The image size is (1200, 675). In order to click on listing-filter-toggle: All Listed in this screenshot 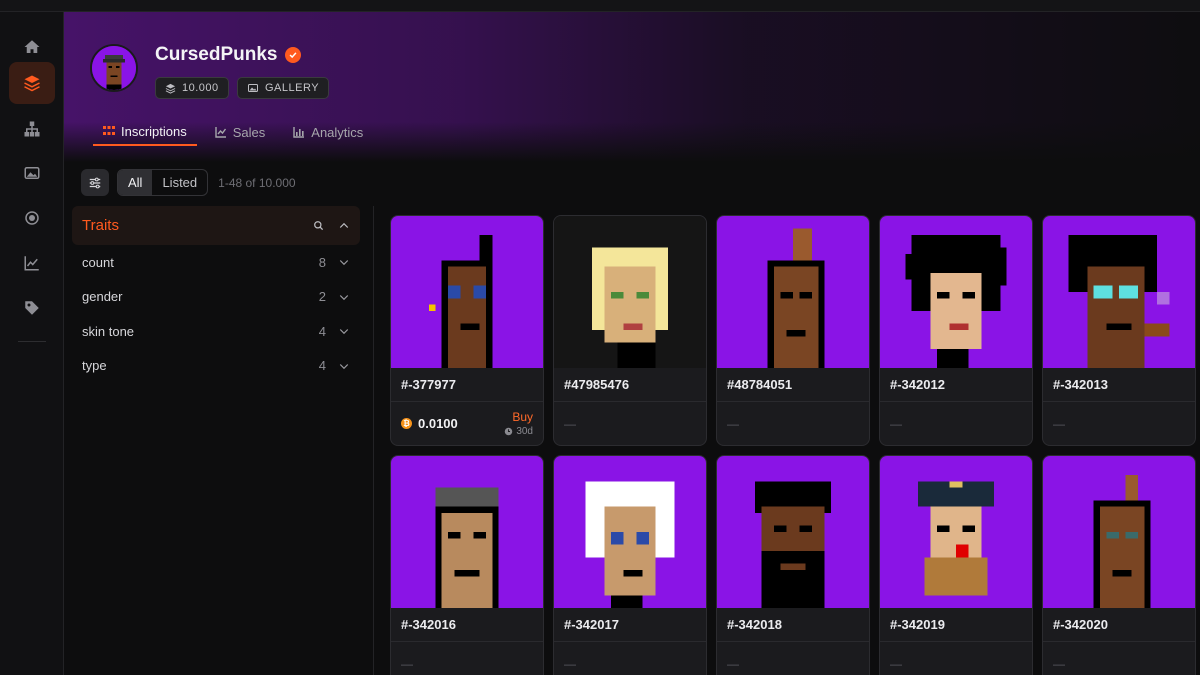, I will do `click(163, 182)`.